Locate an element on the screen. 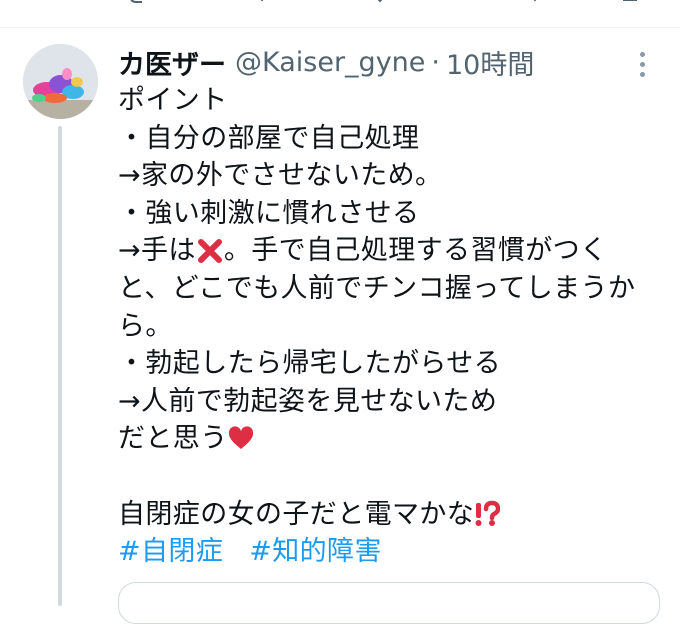  cross-mark-icon is located at coordinates (209, 251).